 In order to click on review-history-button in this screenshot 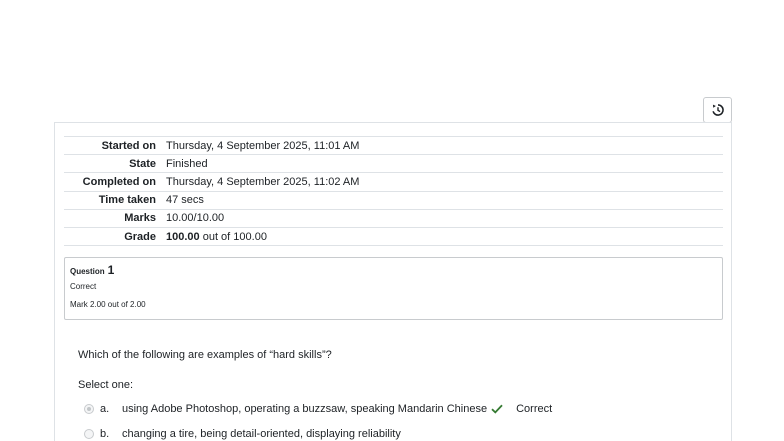, I will do `click(717, 110)`.